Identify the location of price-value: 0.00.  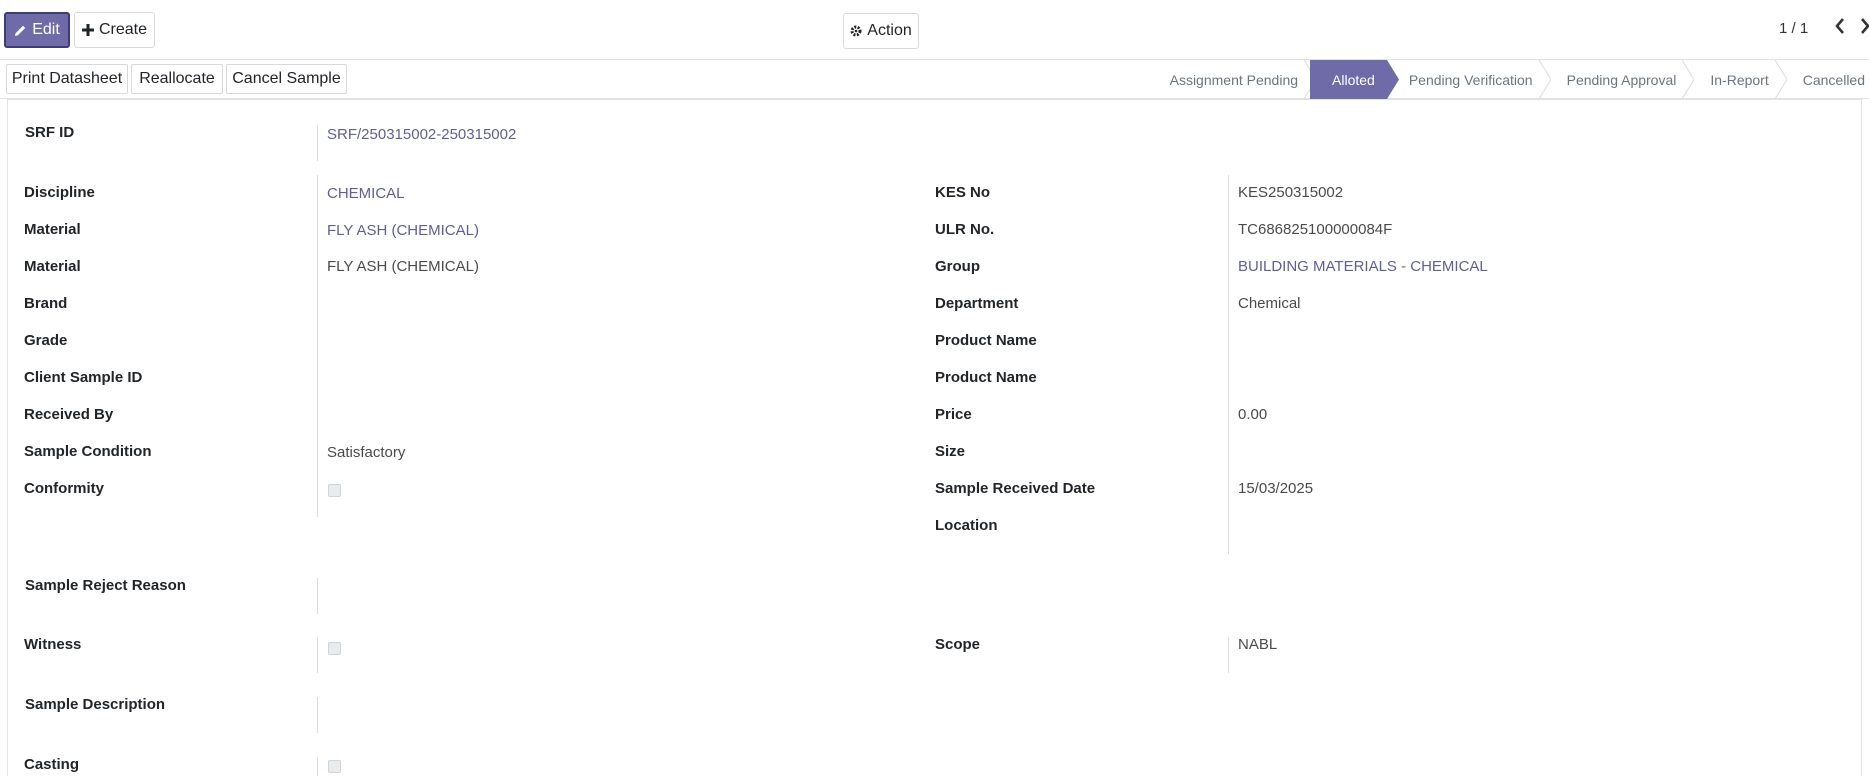
(1253, 414).